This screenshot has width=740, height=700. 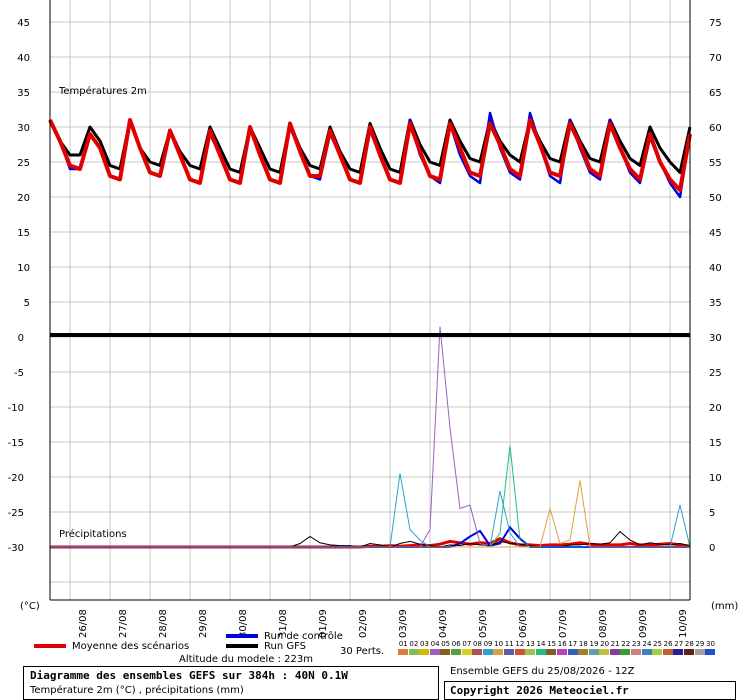 What do you see at coordinates (23, 58) in the screenshot?
I see `temp-left-tick: 40` at bounding box center [23, 58].